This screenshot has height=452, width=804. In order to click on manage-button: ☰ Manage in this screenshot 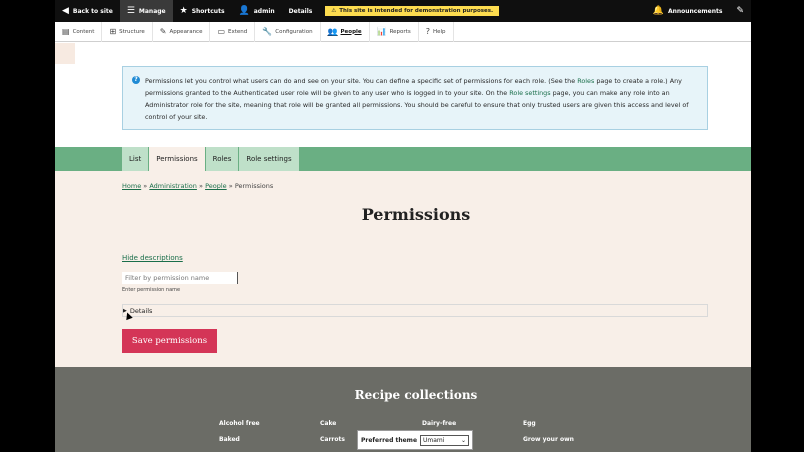, I will do `click(146, 11)`.